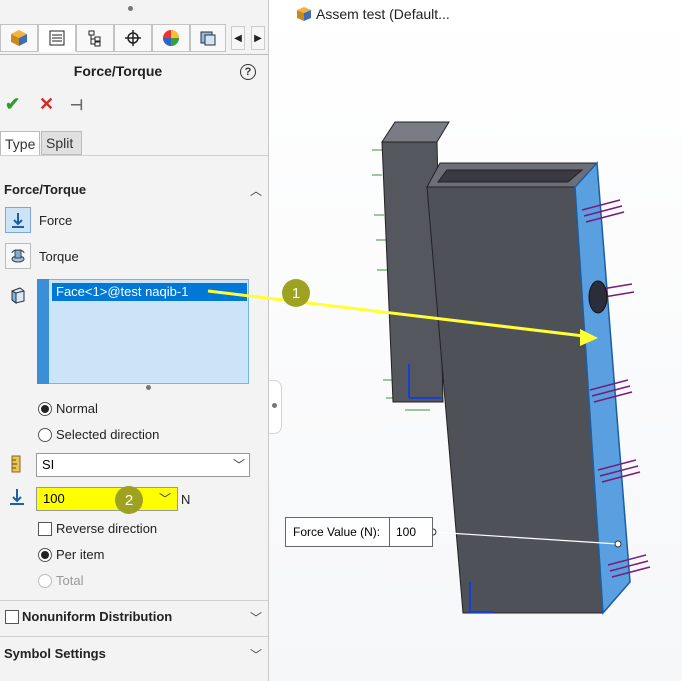 Image resolution: width=682 pixels, height=681 pixels. What do you see at coordinates (618, 544) in the screenshot?
I see `value-leader-end` at bounding box center [618, 544].